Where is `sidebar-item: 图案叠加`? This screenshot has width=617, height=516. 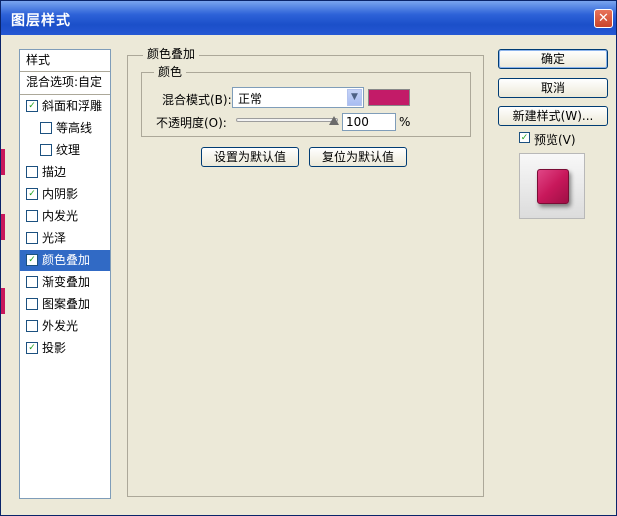
sidebar-item: 图案叠加 is located at coordinates (65, 304).